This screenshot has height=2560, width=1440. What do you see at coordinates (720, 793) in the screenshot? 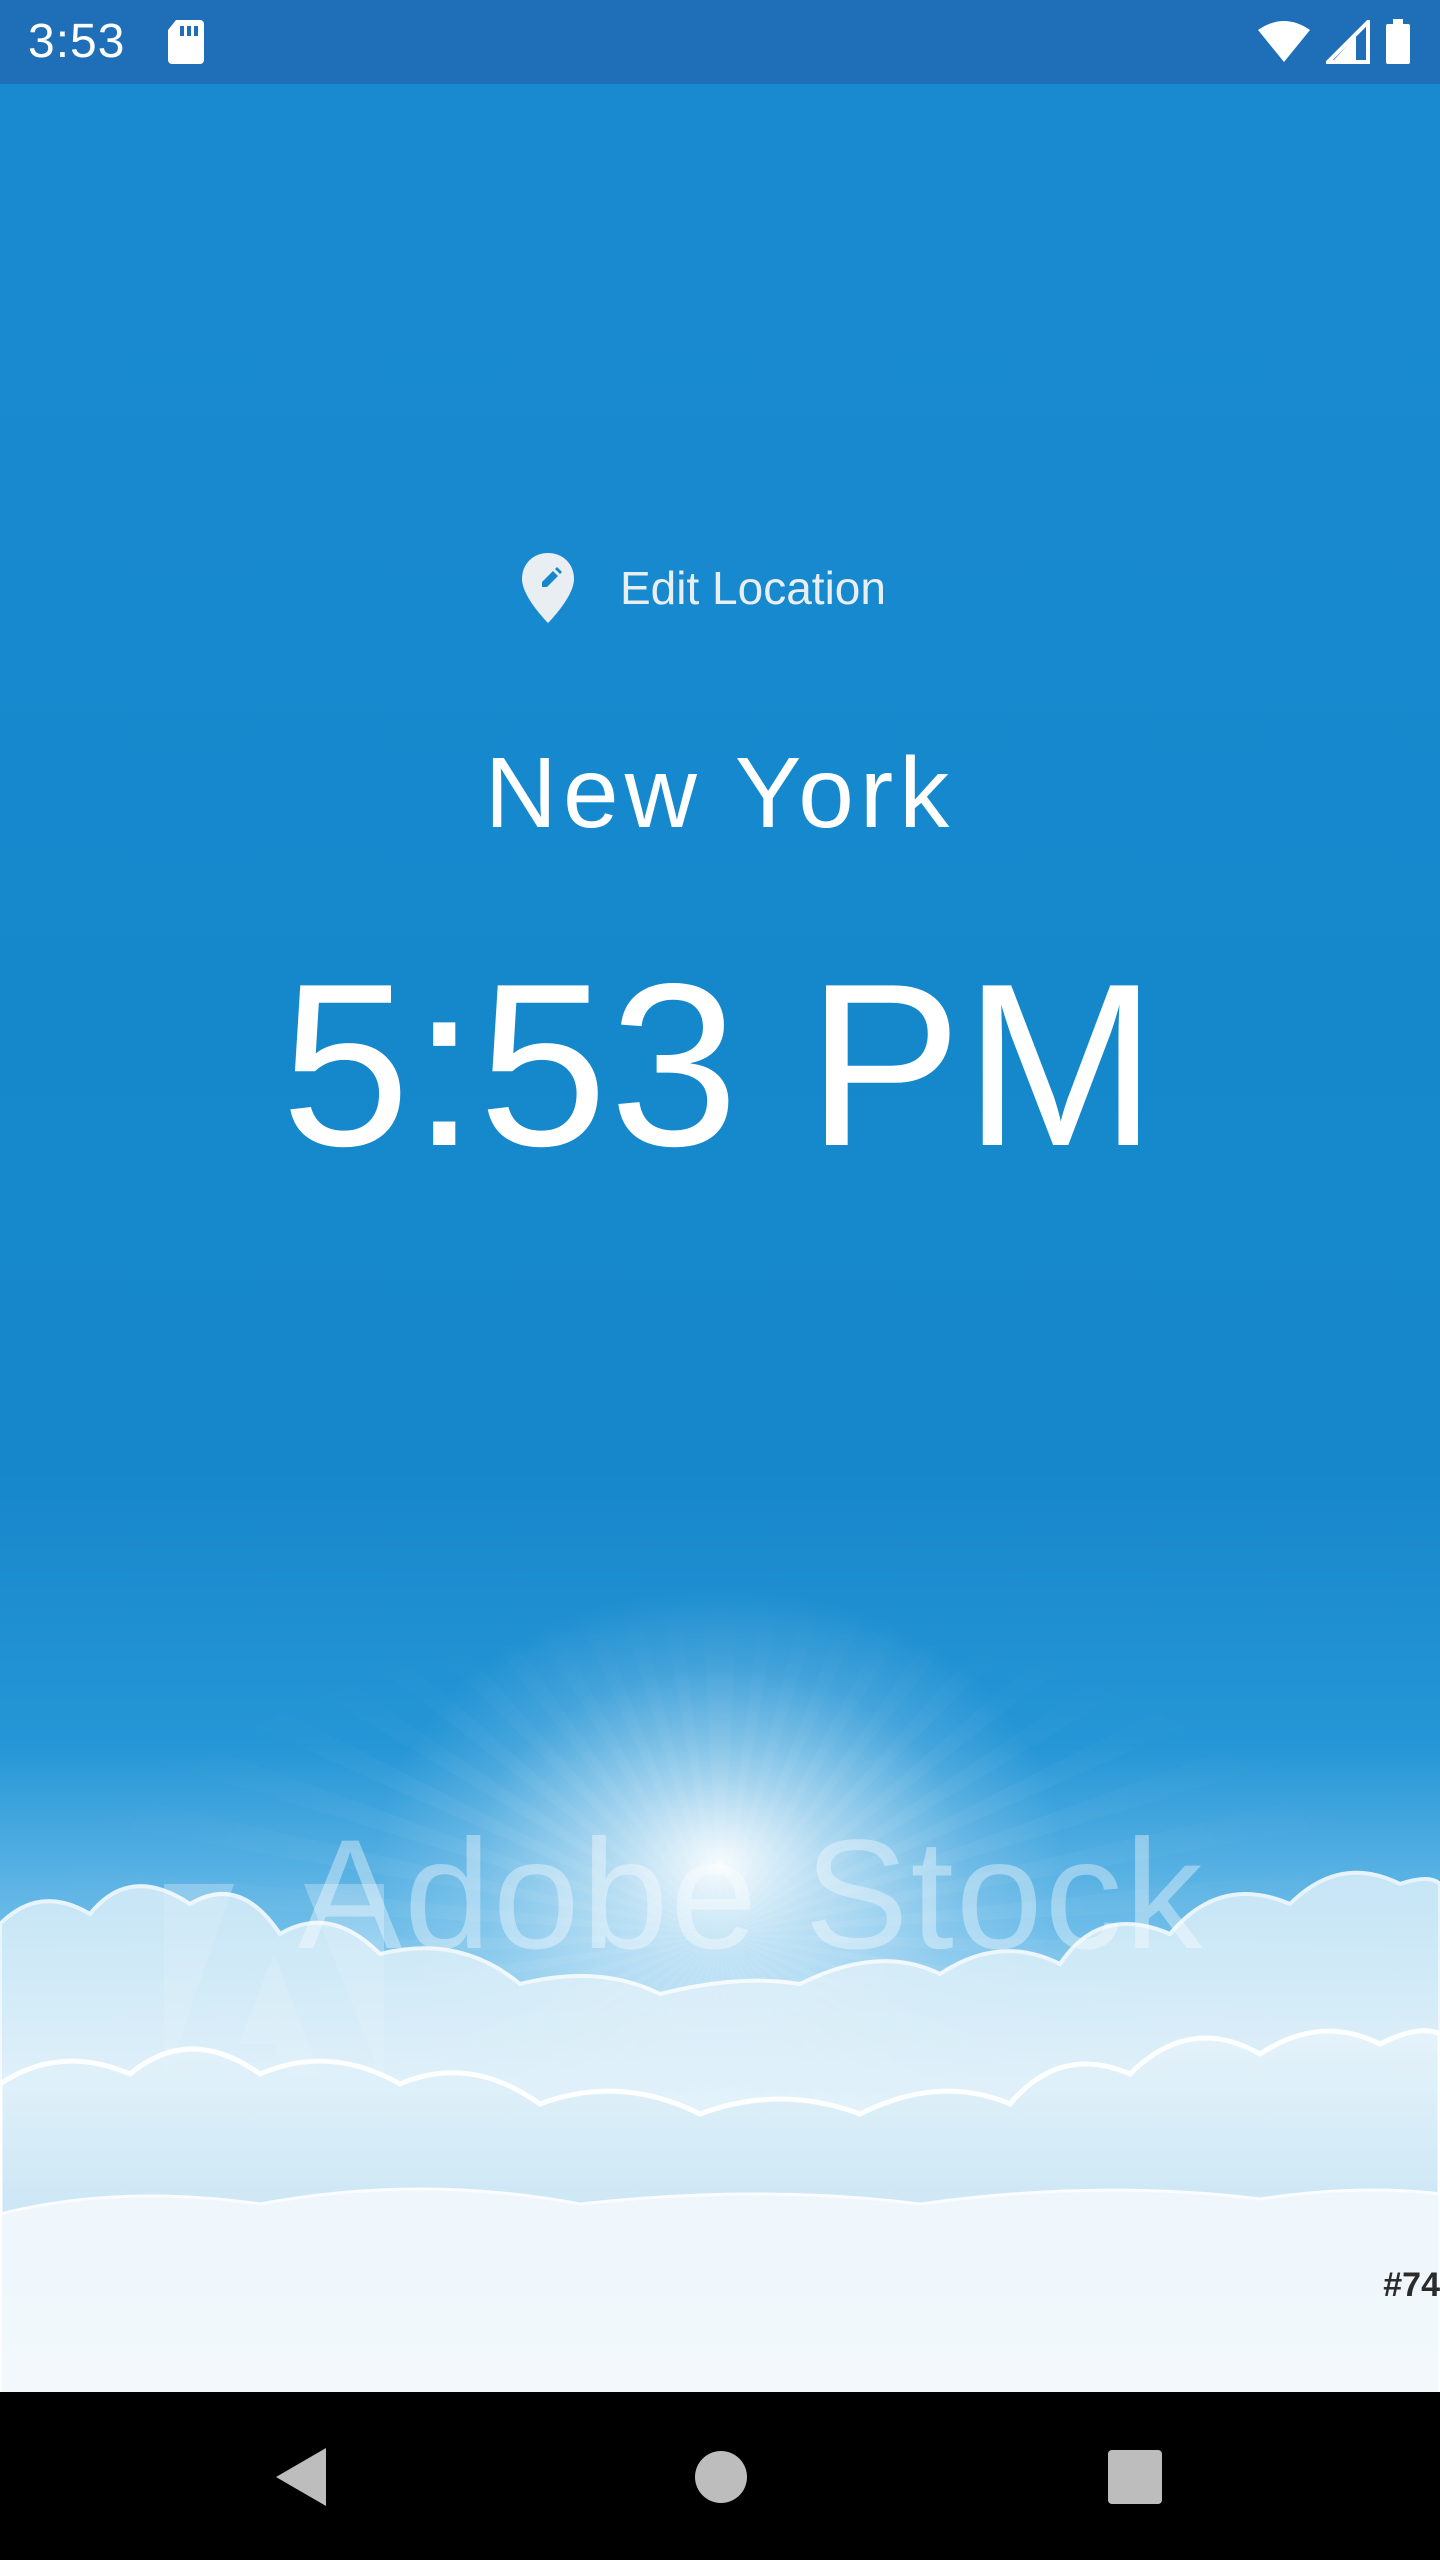
I see `city-name: New York` at bounding box center [720, 793].